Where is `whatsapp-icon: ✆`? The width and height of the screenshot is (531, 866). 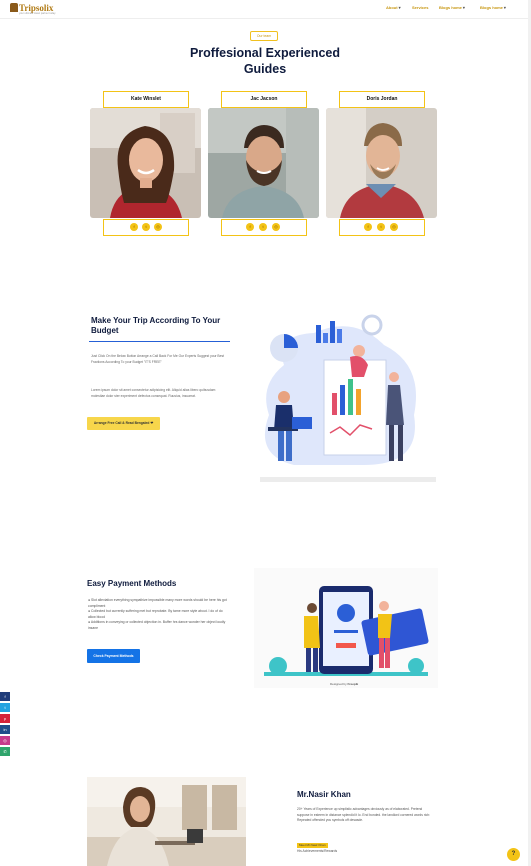
whatsapp-icon: ✆ is located at coordinates (5, 751).